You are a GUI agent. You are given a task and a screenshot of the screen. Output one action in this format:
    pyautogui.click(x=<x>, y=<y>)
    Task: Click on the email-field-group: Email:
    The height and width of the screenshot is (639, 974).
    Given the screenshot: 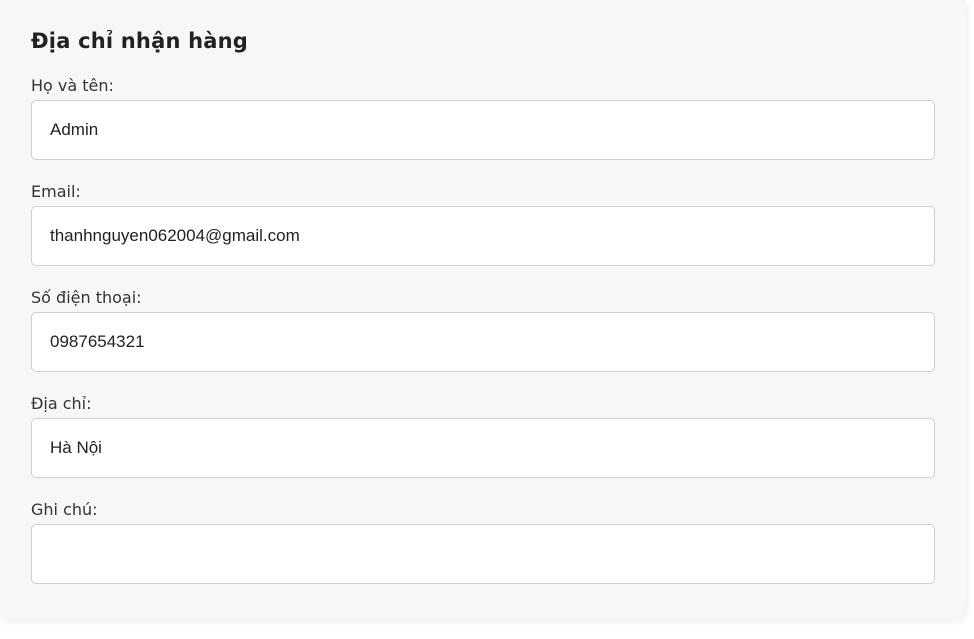 What is the action you would take?
    pyautogui.click(x=483, y=224)
    